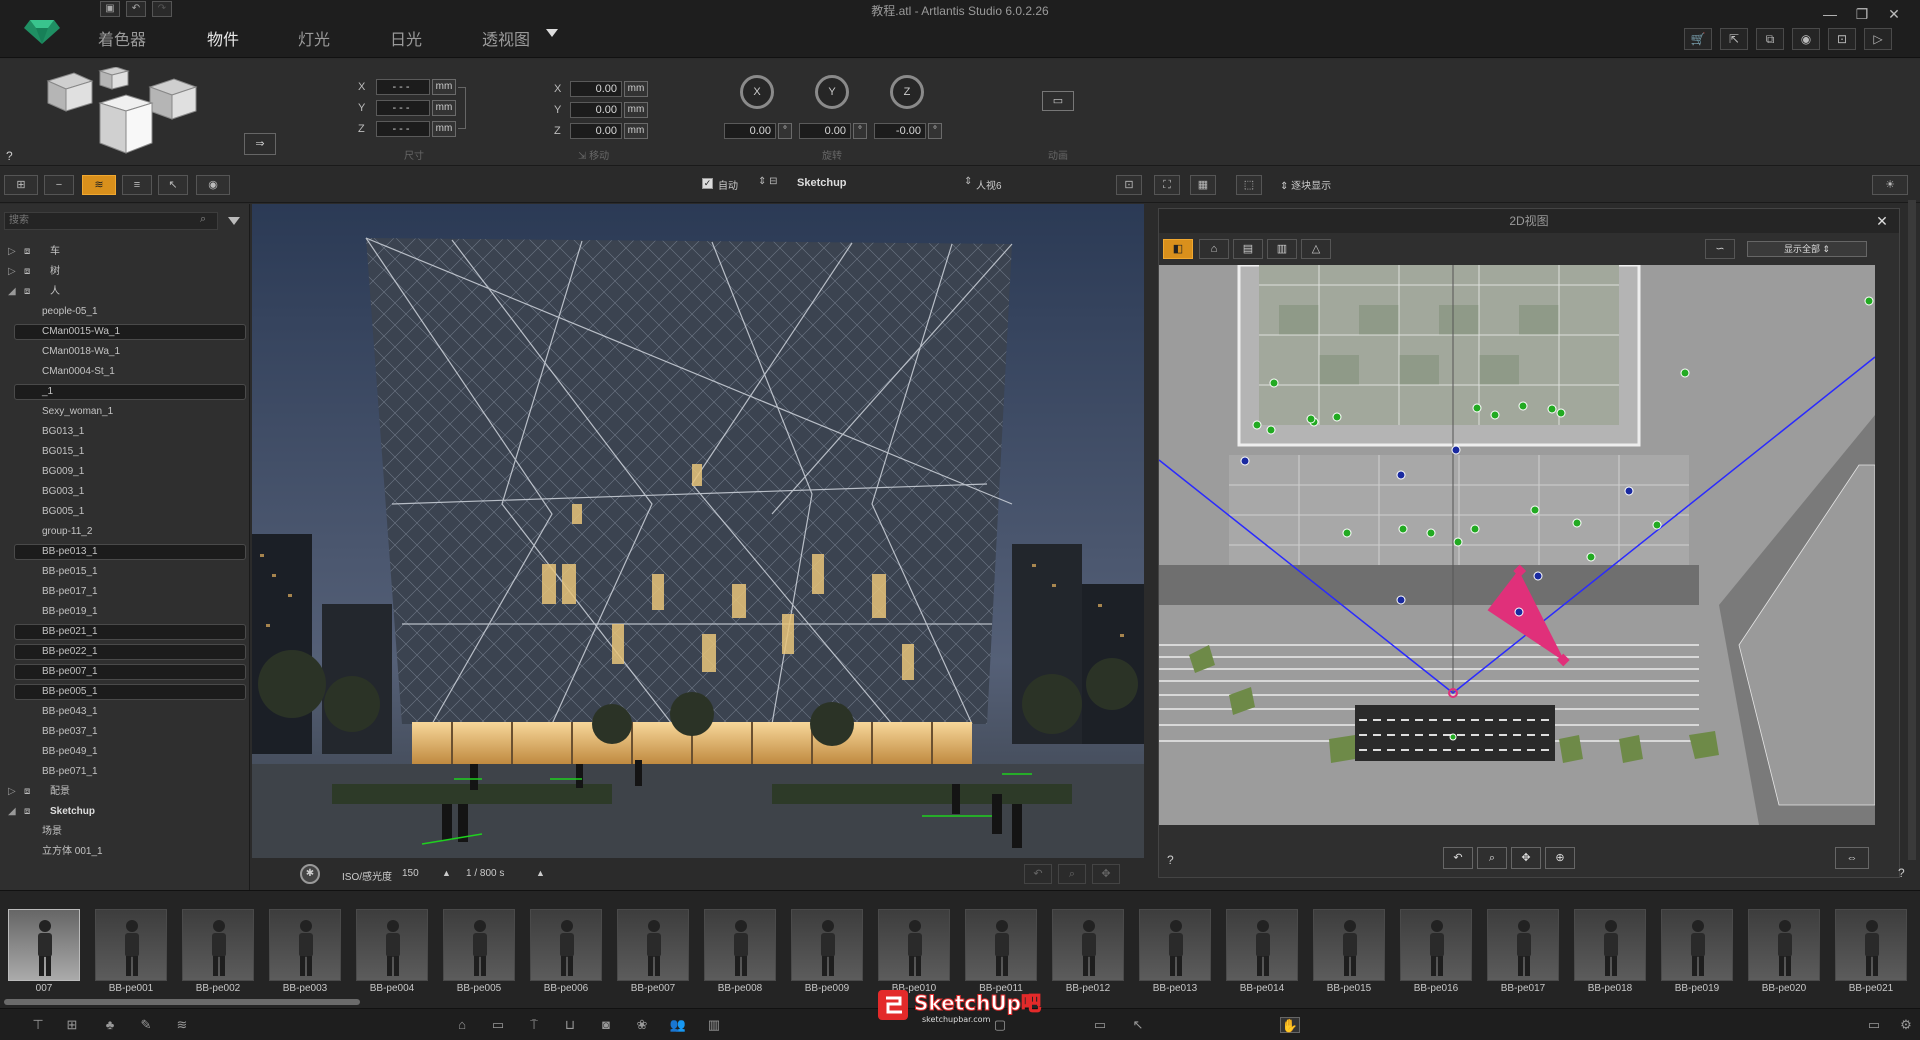 This screenshot has height=1040, width=1920. Describe the element at coordinates (125, 272) in the screenshot. I see `tree-group: ▷ ⧈ 树` at that location.